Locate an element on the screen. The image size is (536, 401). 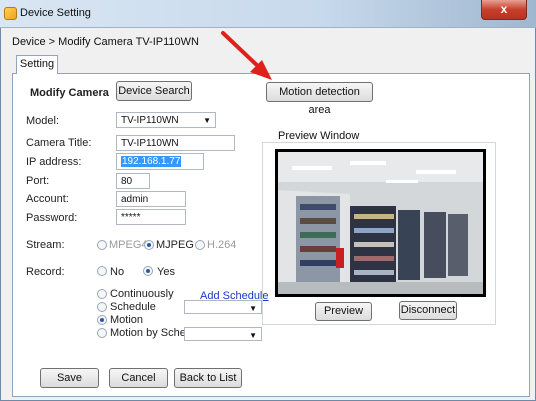
stream-mpeg4-radio is located at coordinates (102, 245).